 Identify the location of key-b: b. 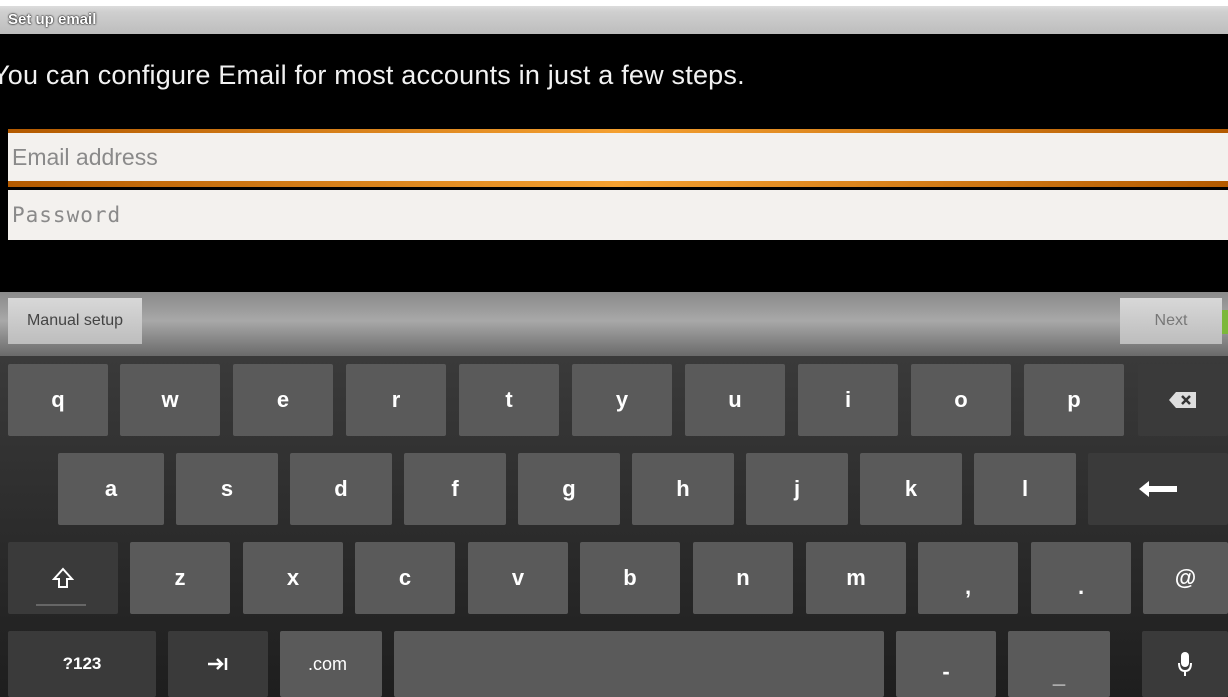
(630, 578).